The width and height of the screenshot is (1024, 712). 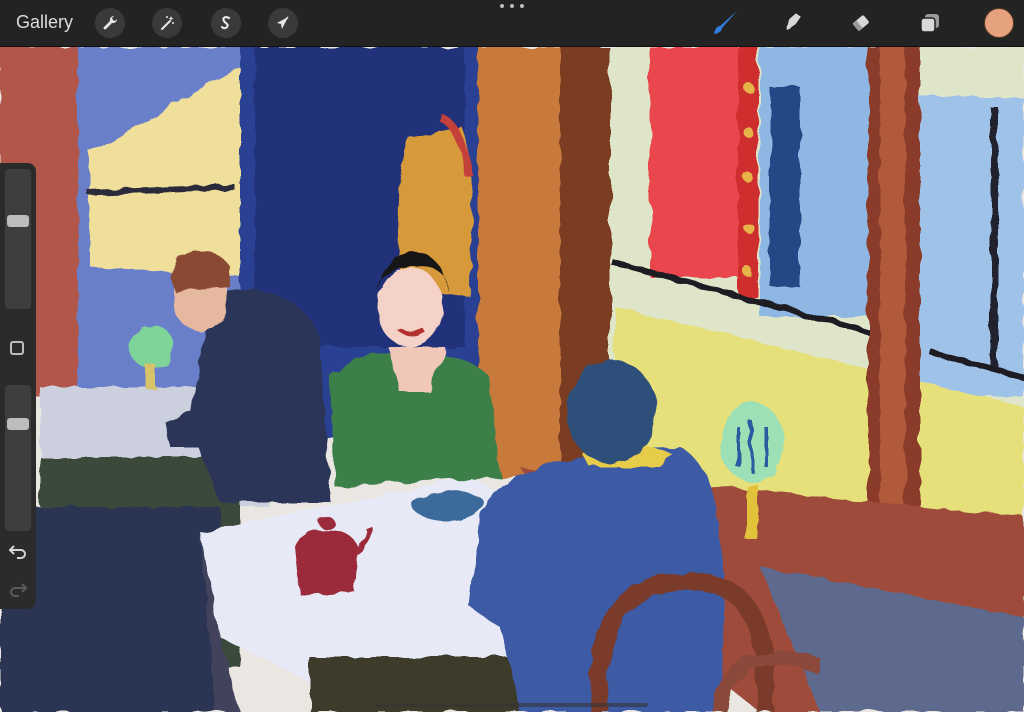 What do you see at coordinates (44, 22) in the screenshot?
I see `gallery-button: Gallery` at bounding box center [44, 22].